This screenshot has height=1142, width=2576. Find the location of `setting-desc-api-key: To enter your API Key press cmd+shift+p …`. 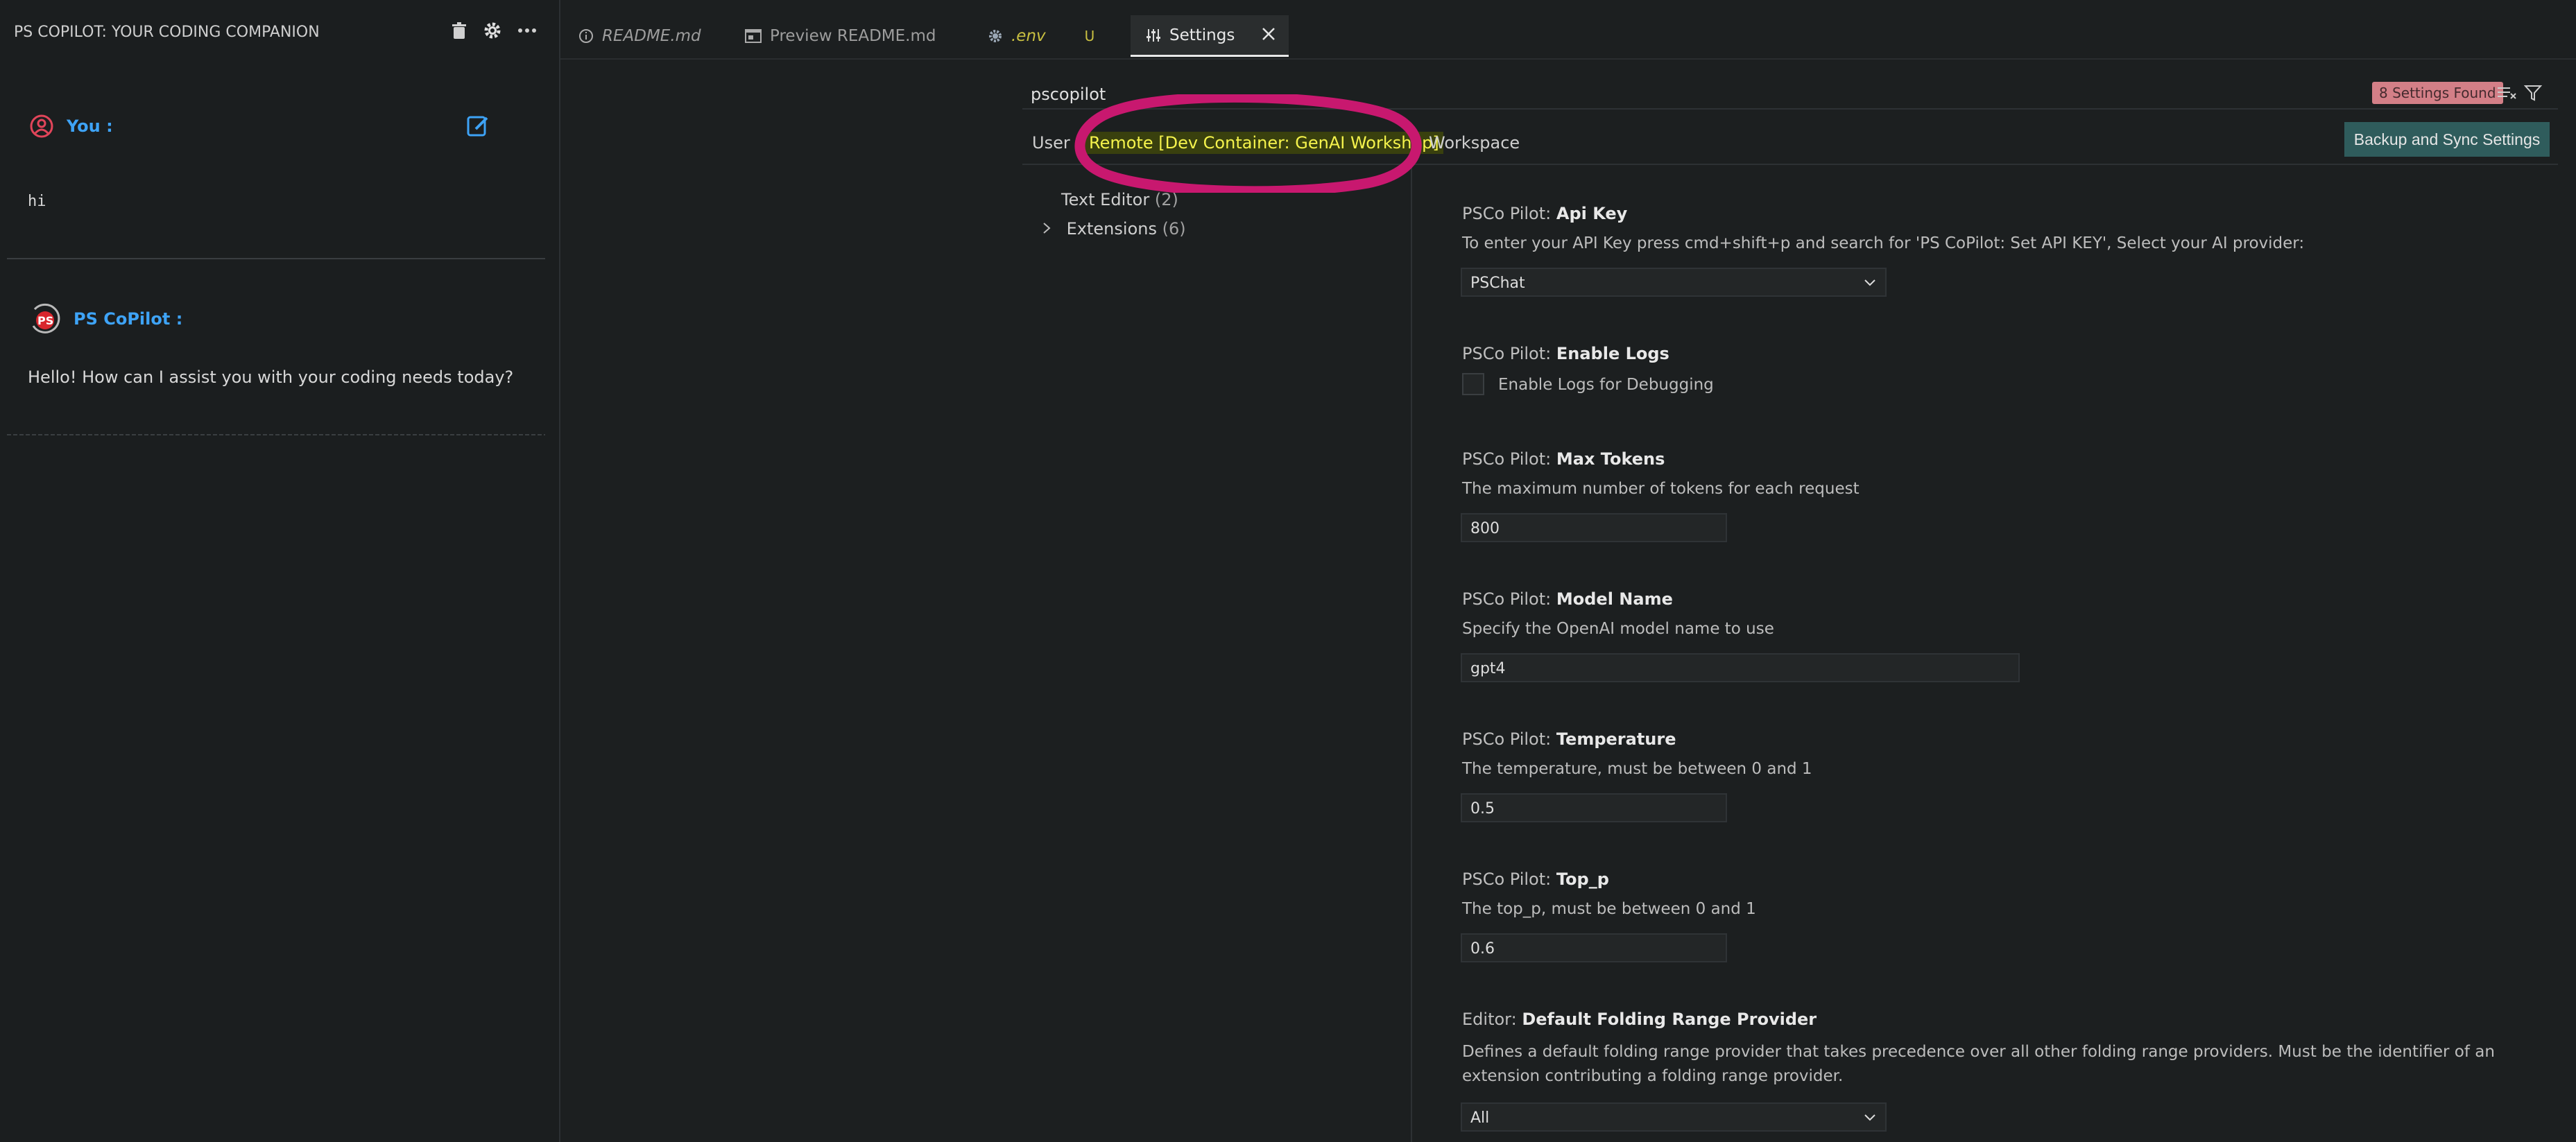

setting-desc-api-key: To enter your API Key press cmd+shift+p … is located at coordinates (1883, 243).